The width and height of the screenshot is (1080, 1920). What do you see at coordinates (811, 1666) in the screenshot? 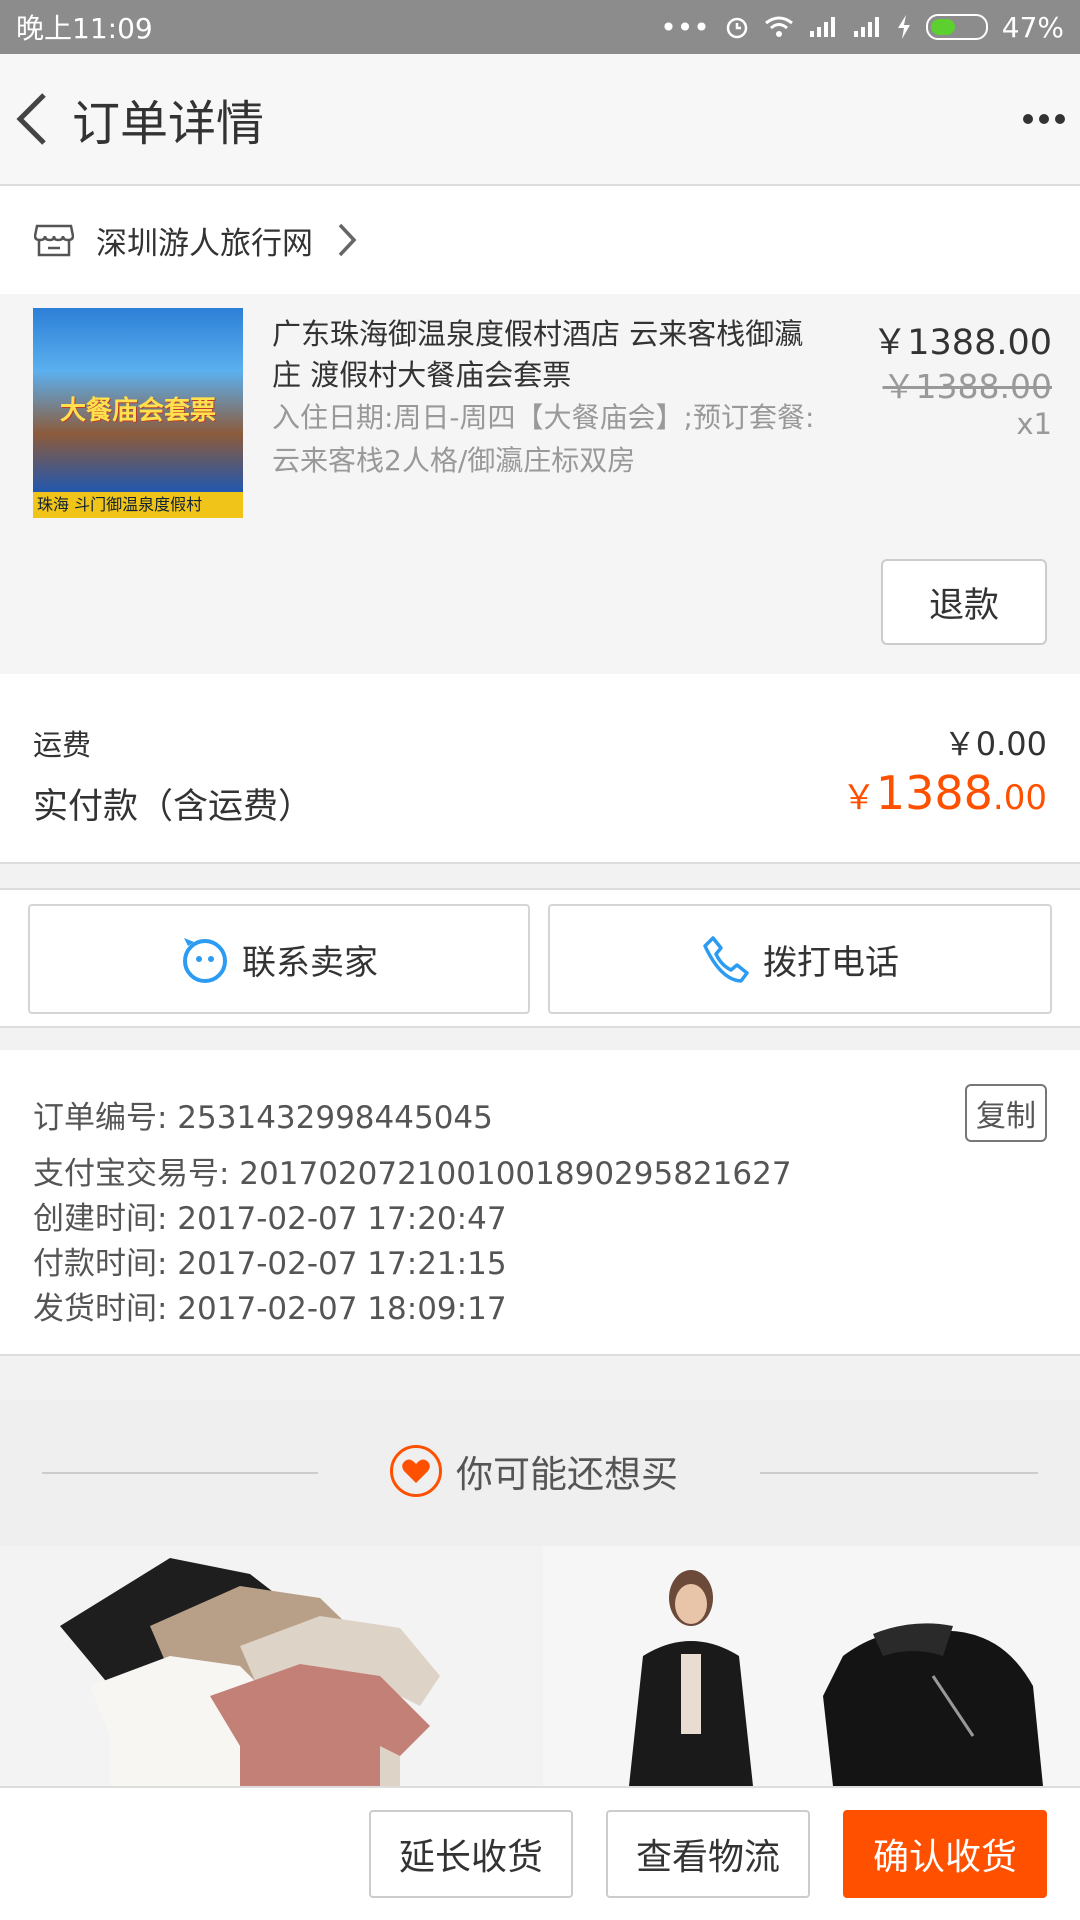
I see `recommend-product-jacket` at bounding box center [811, 1666].